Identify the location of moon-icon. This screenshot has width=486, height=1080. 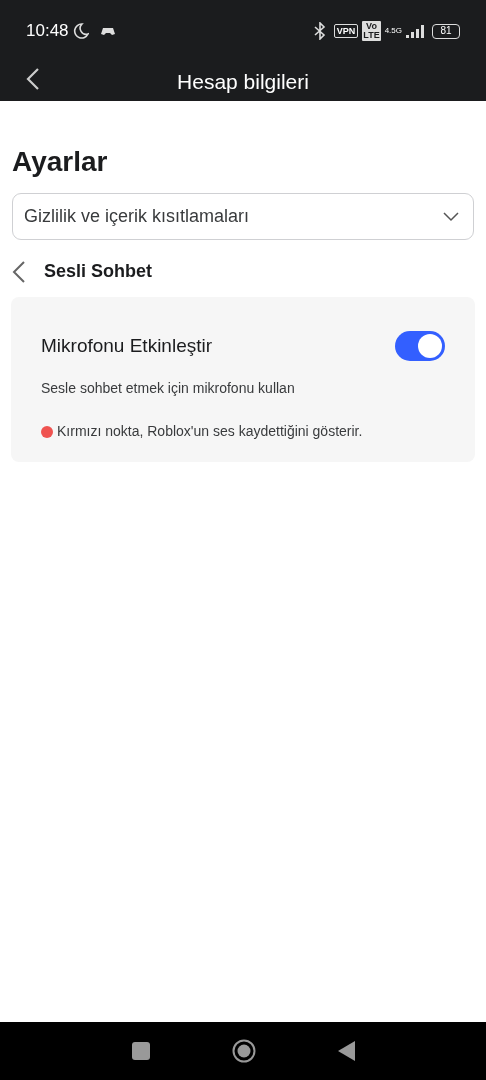
(80, 31).